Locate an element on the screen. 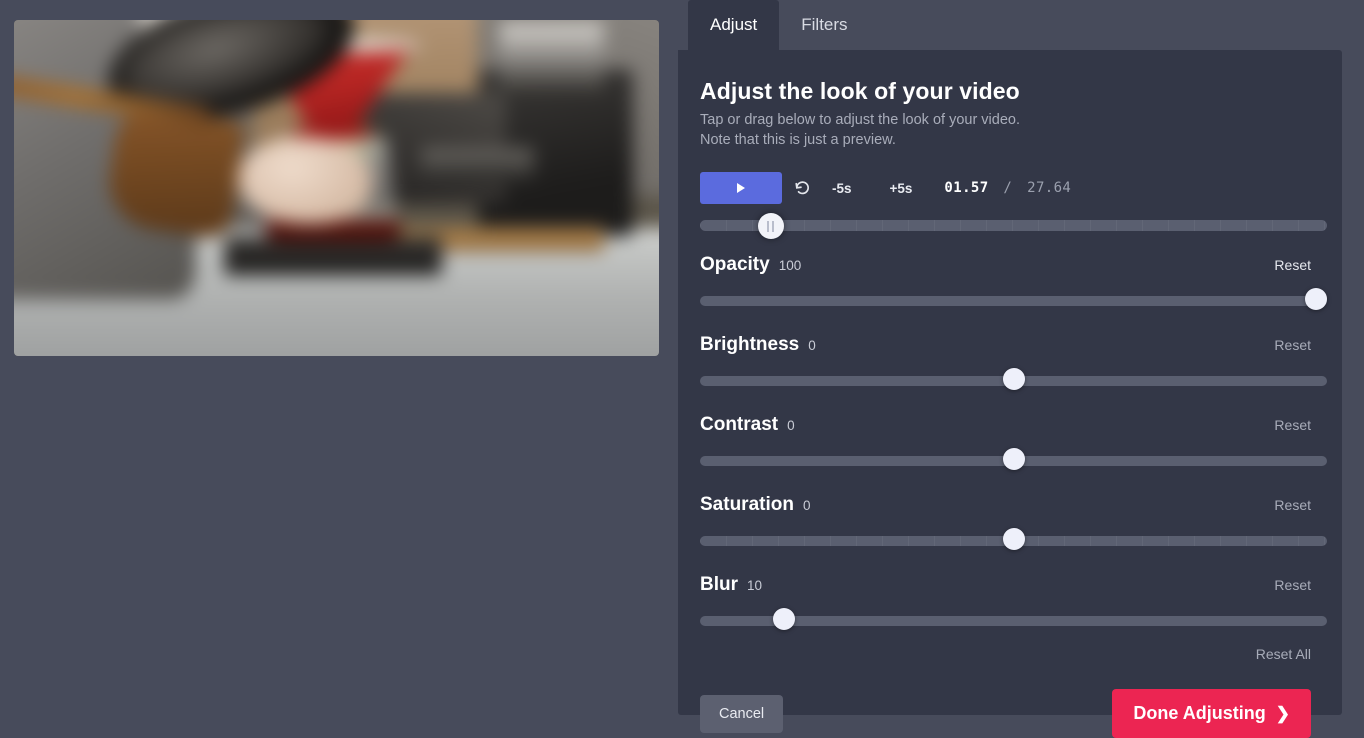 Image resolution: width=1364 pixels, height=738 pixels. reset-button-contrast: Reset is located at coordinates (1292, 425).